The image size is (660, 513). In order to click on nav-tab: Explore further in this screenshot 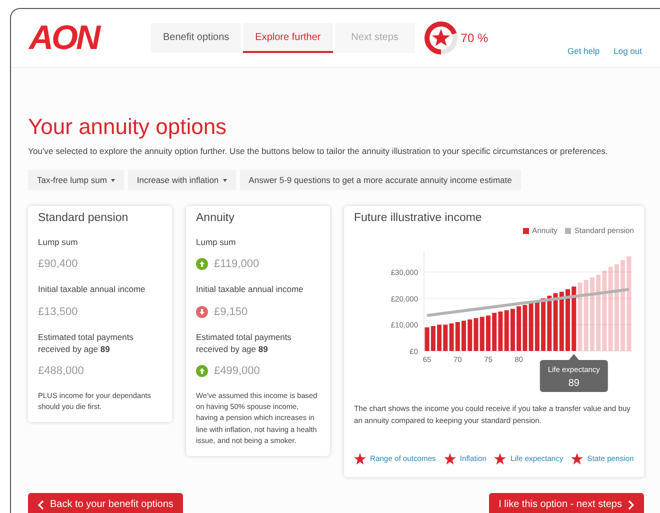, I will do `click(288, 38)`.